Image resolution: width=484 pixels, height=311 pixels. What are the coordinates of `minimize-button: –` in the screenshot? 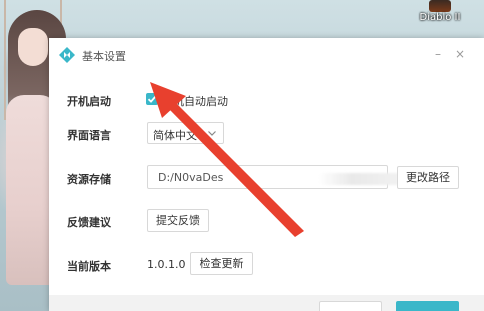 It's located at (438, 54).